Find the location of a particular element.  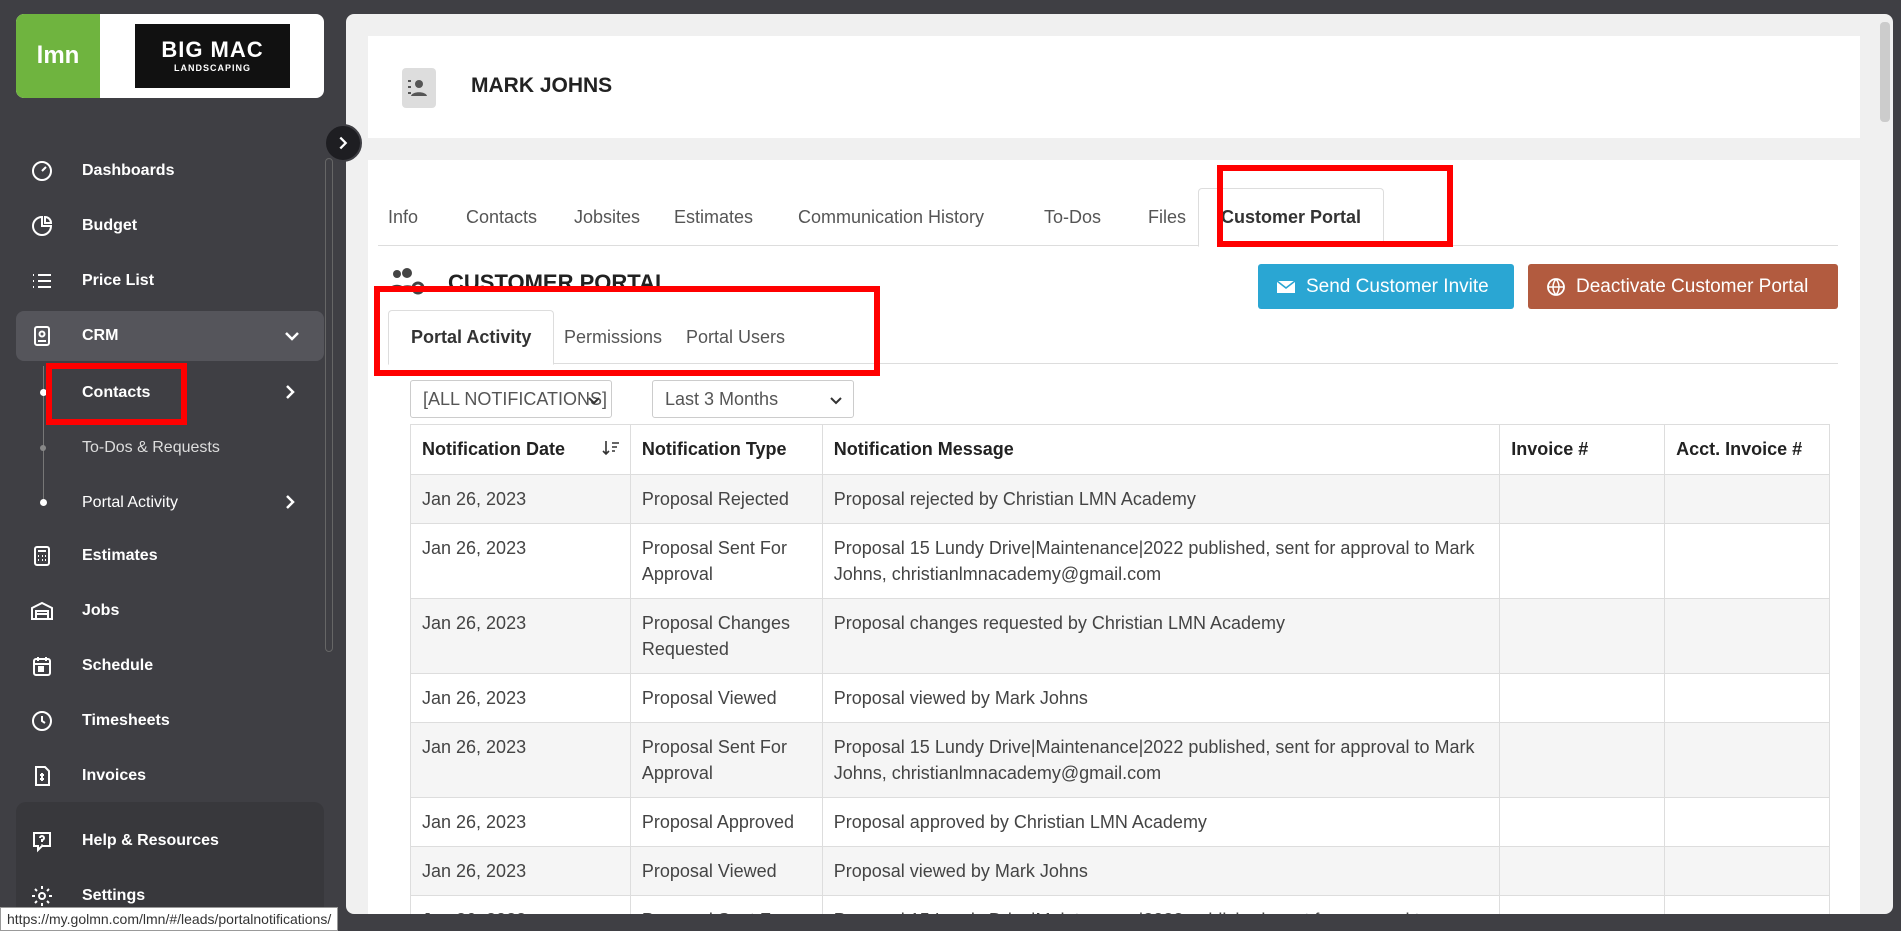

sidebar-item-timesheets: Timesheets is located at coordinates (170, 721).